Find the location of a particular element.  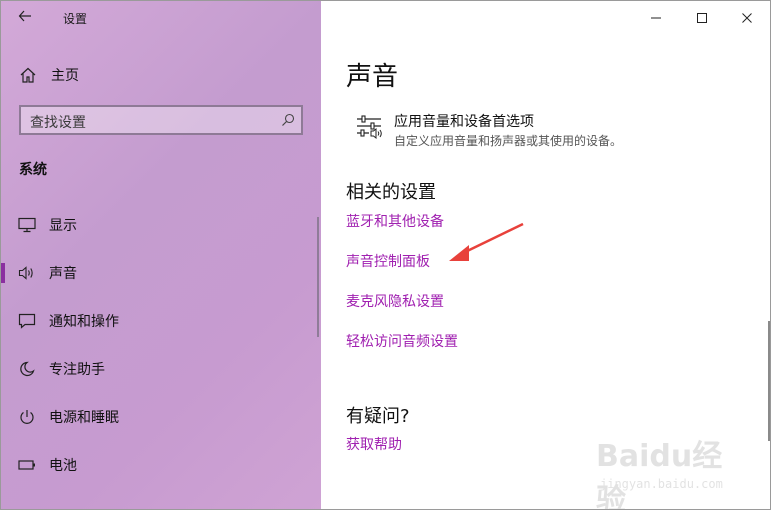

close-button is located at coordinates (746, 18).